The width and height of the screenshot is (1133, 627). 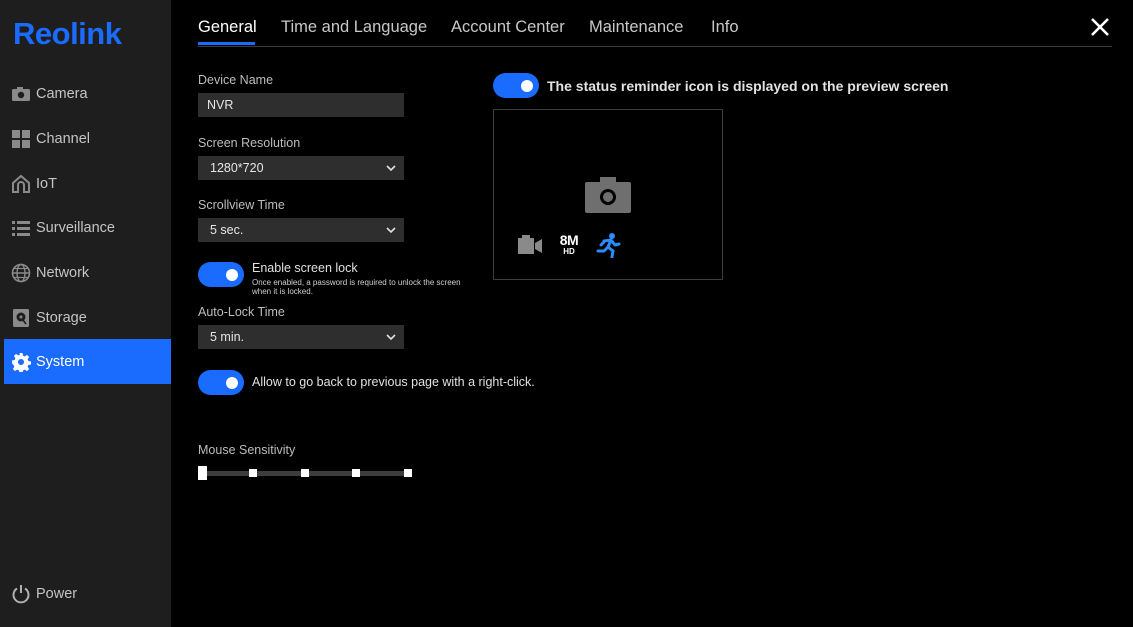 I want to click on screen-resolution-label: Screen Resolution, so click(x=249, y=143).